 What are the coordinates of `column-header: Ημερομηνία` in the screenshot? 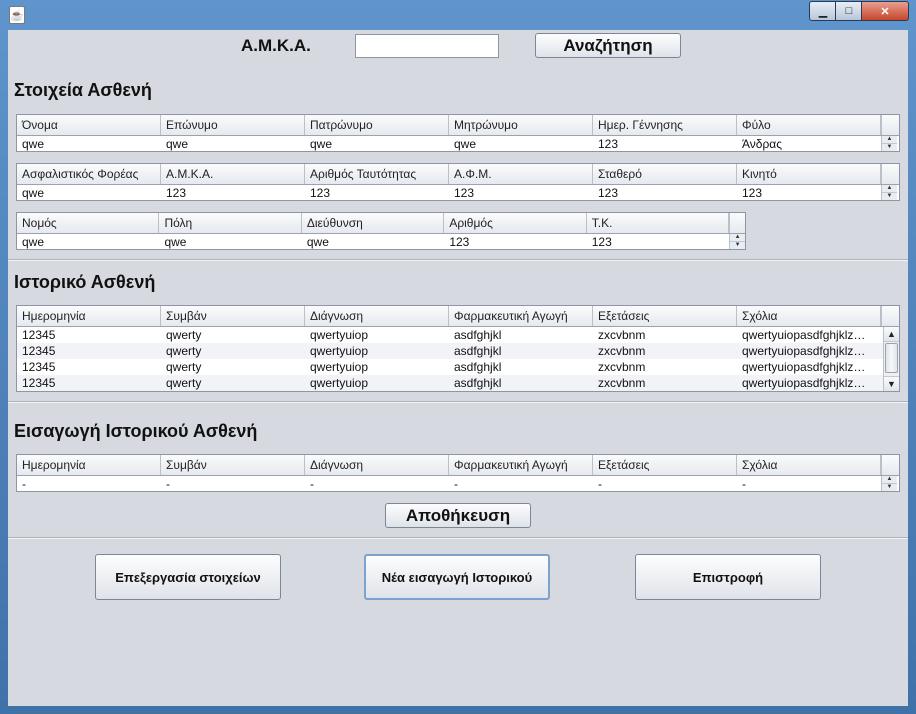 It's located at (89, 465).